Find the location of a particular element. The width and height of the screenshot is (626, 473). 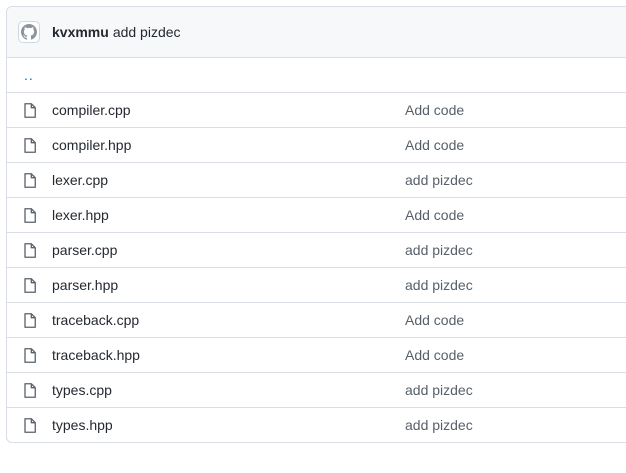

octocat-icon is located at coordinates (29, 32).